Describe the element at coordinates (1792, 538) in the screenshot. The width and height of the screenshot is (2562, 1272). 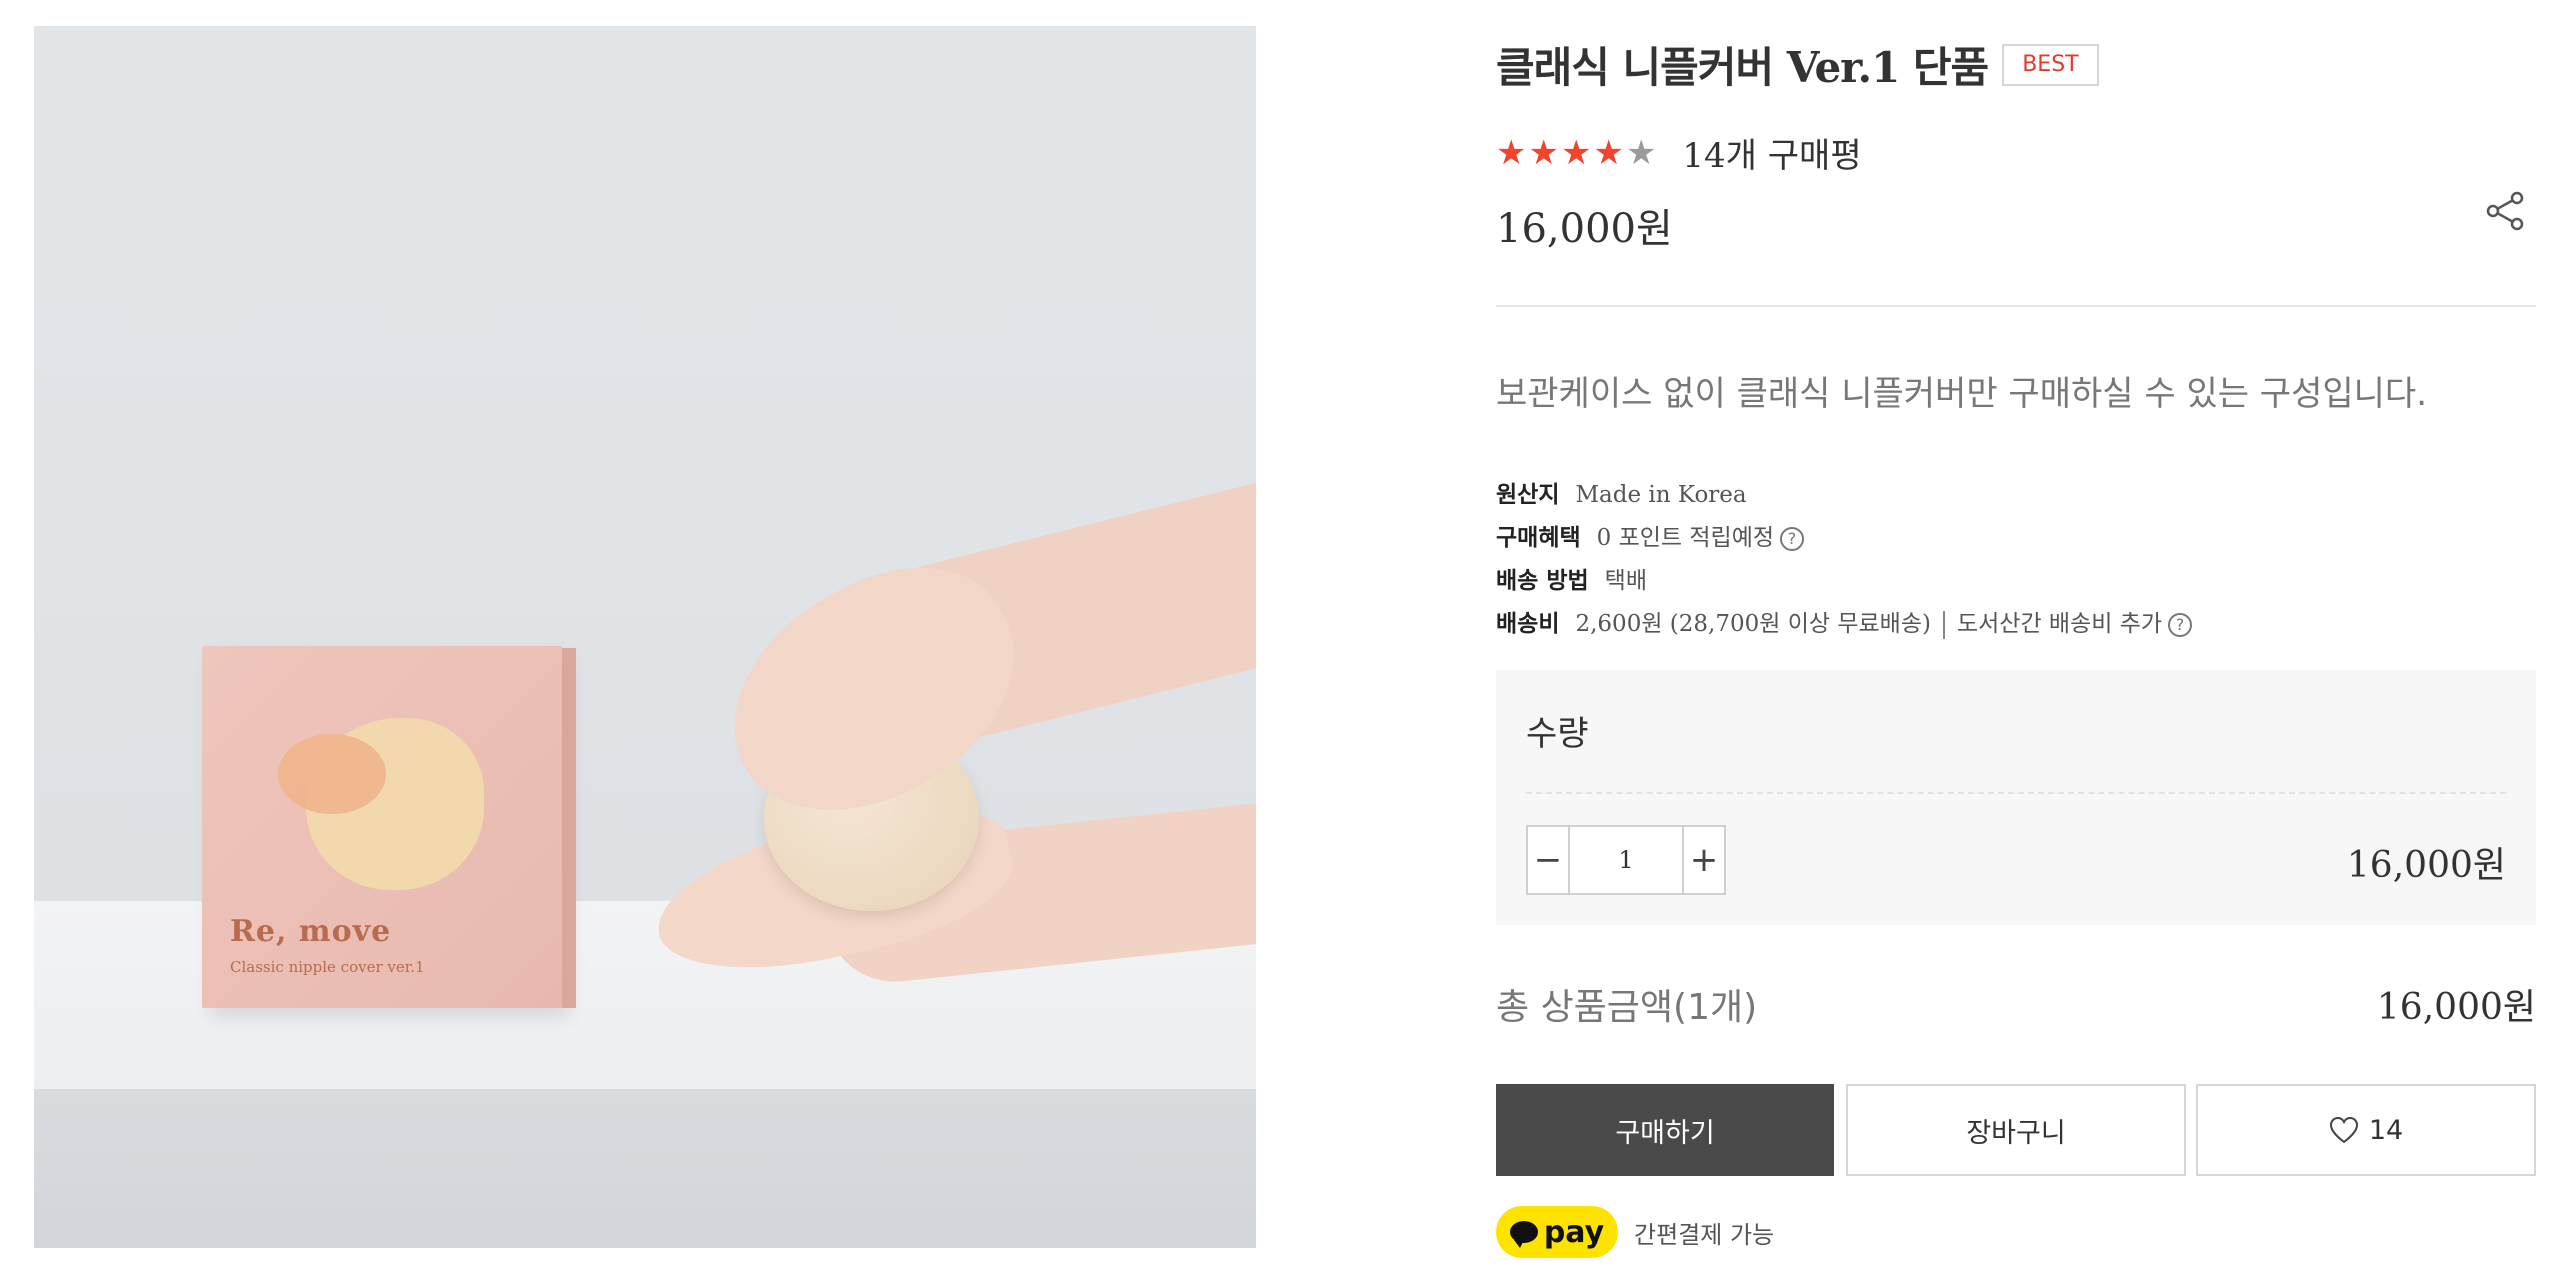
I see `benefit-help-icon: ?` at that location.